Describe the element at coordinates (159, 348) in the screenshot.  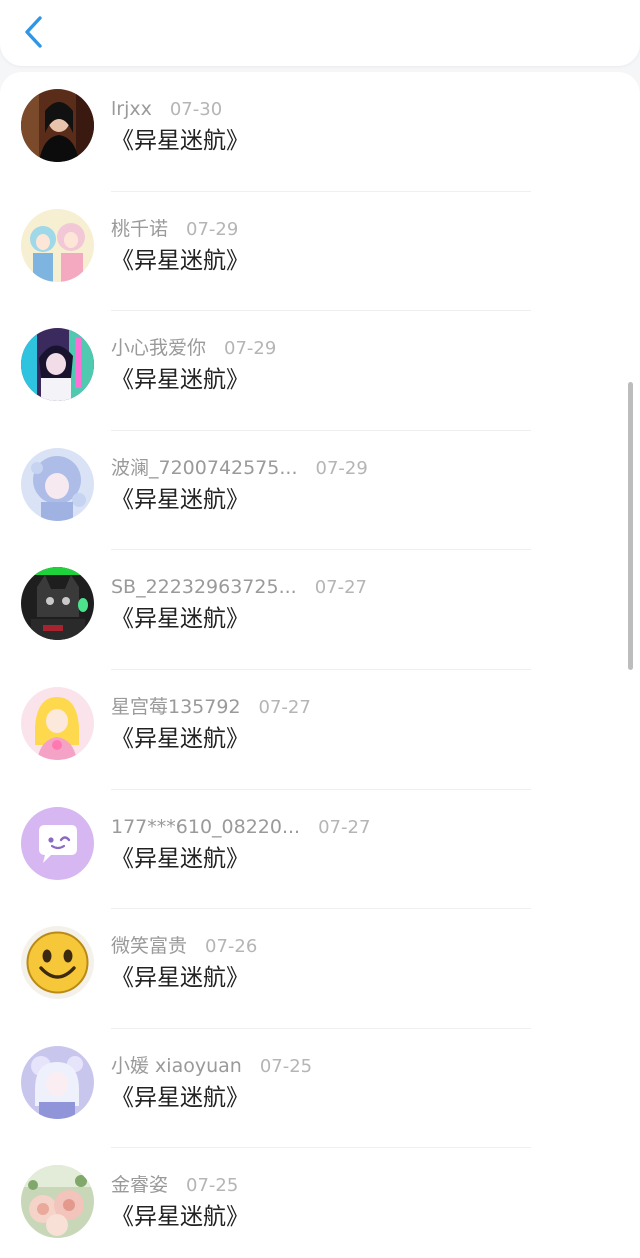
I see `username: 小心我爱你` at that location.